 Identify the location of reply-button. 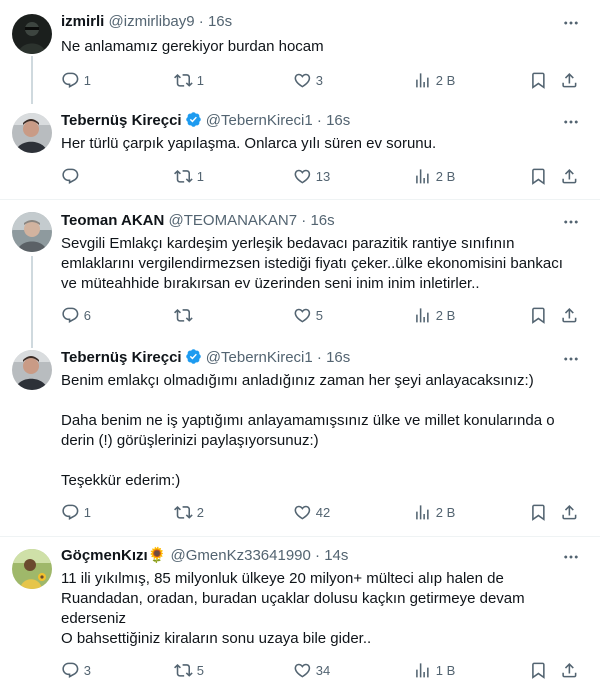
(72, 176).